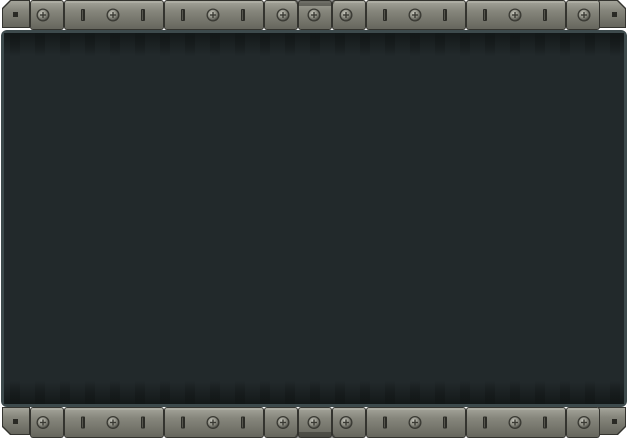 The width and height of the screenshot is (628, 438). I want to click on bottom-rail, so click(314, 422).